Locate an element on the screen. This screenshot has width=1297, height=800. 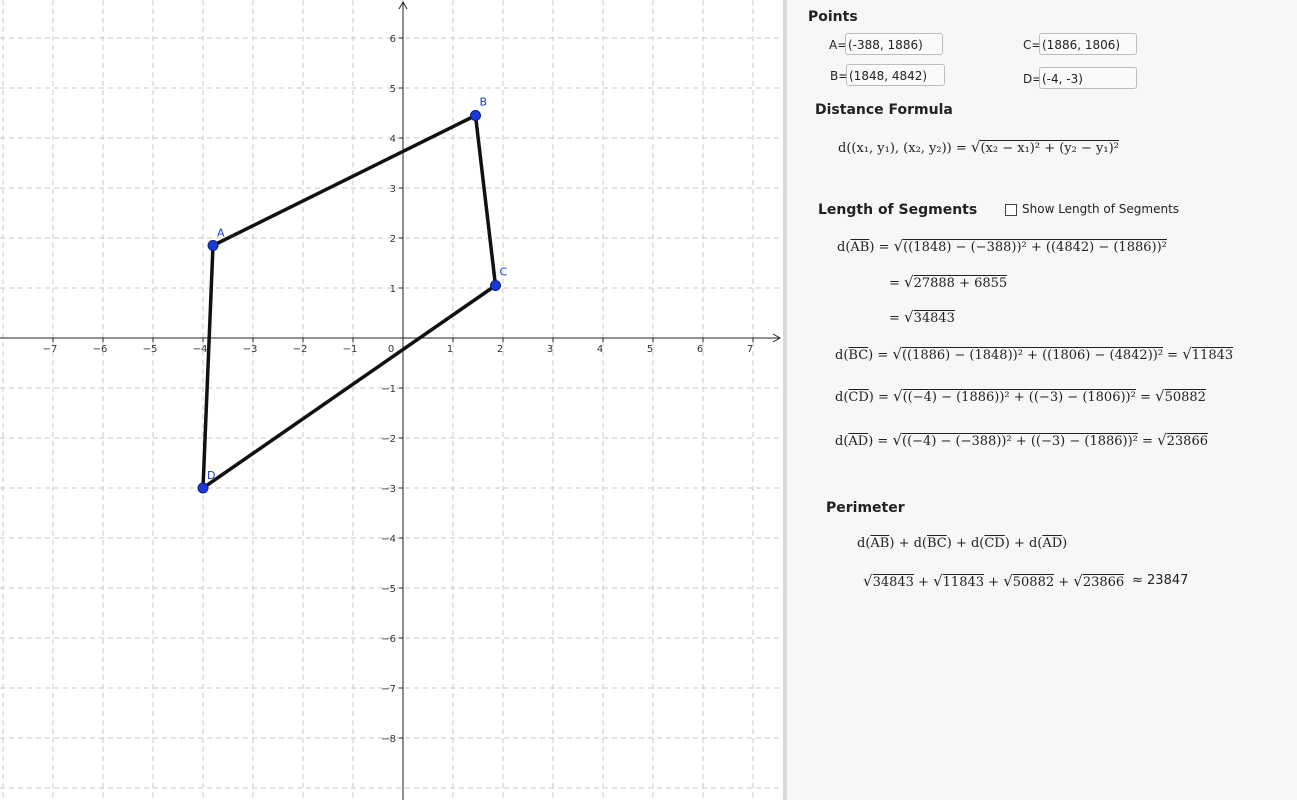
y-tick-label: −4 is located at coordinates (388, 539).